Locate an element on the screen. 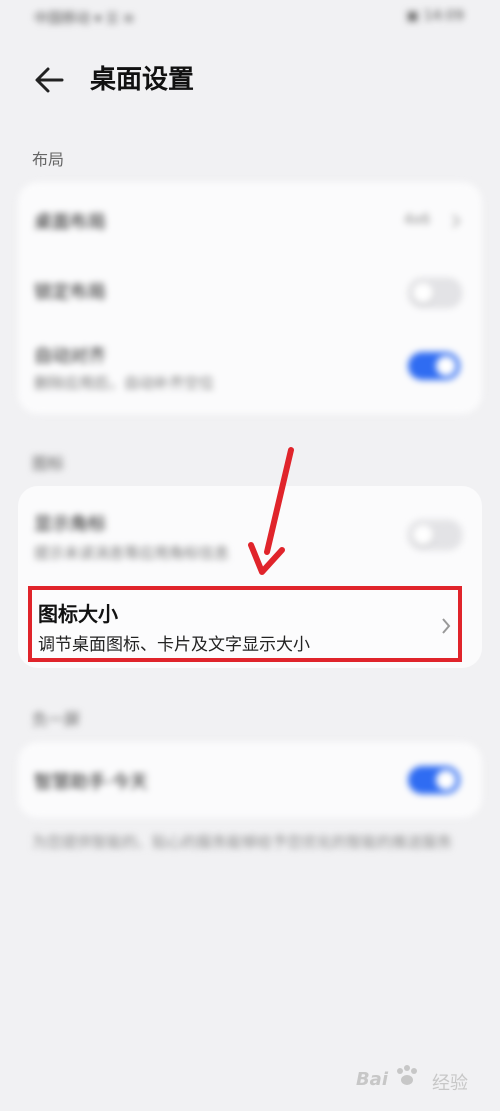 This screenshot has width=500, height=1111. lock-layout-title: 锁定布局 is located at coordinates (70, 292).